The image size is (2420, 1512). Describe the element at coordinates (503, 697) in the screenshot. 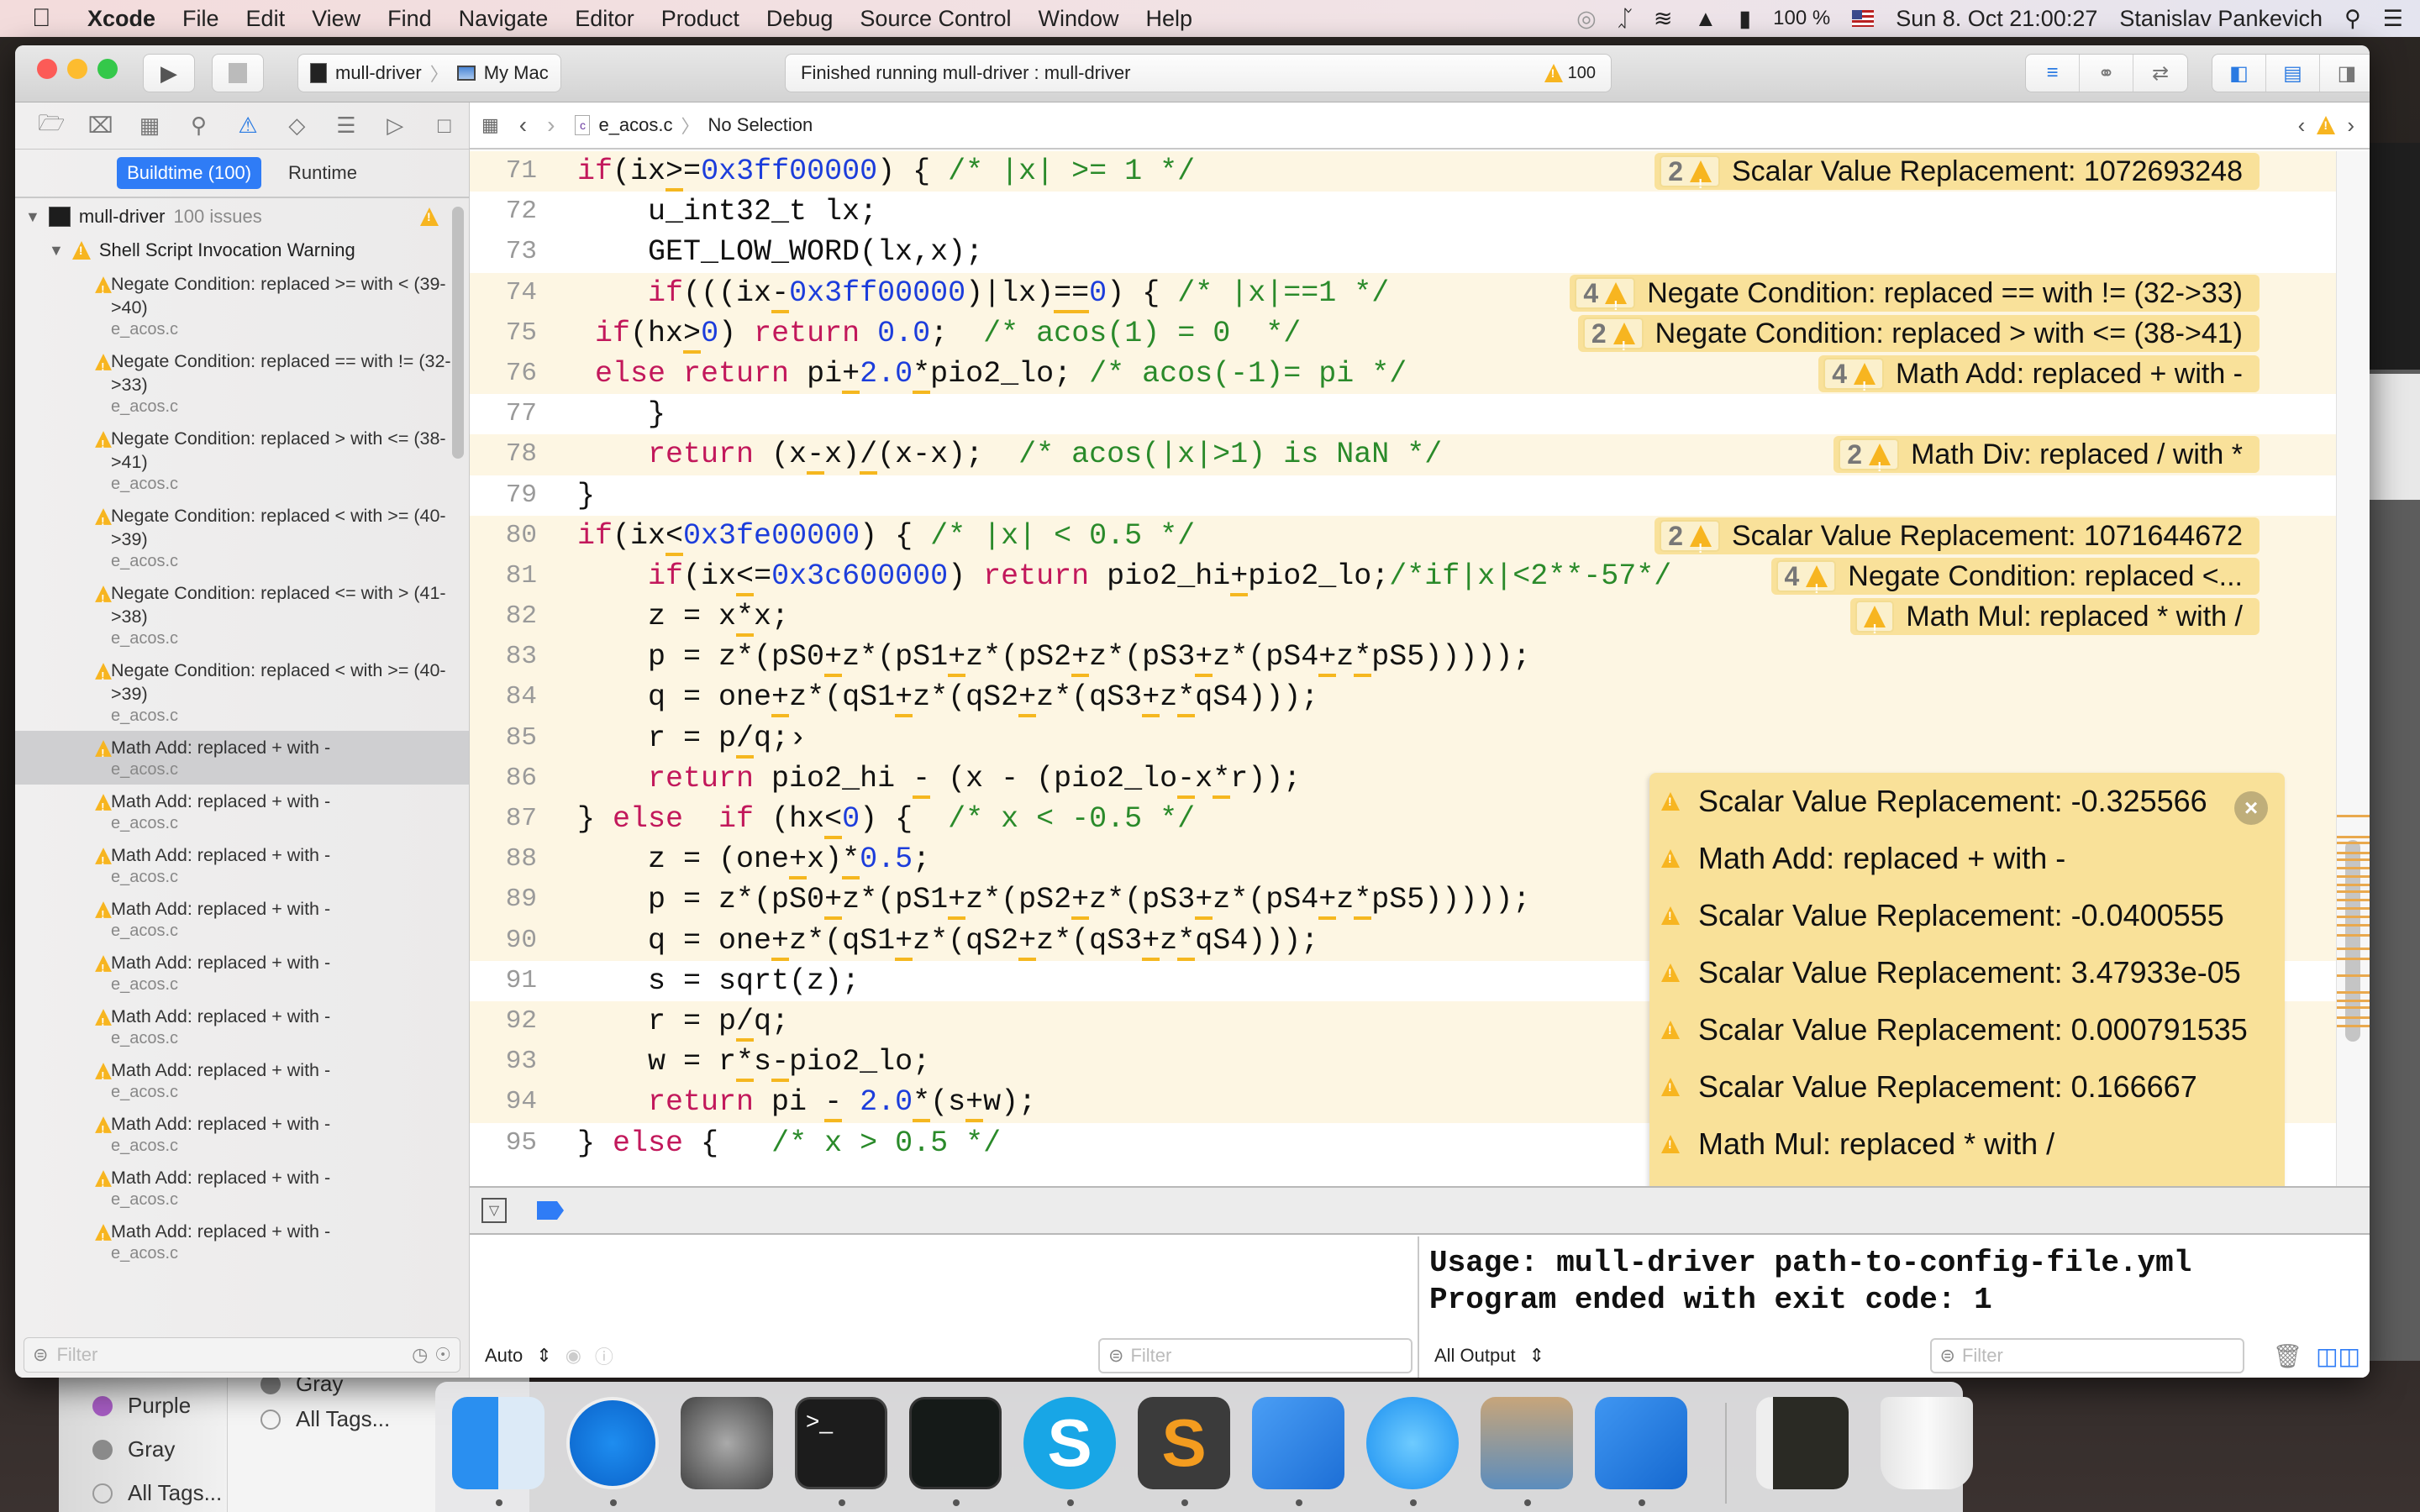

I see `line-number: 84` at that location.